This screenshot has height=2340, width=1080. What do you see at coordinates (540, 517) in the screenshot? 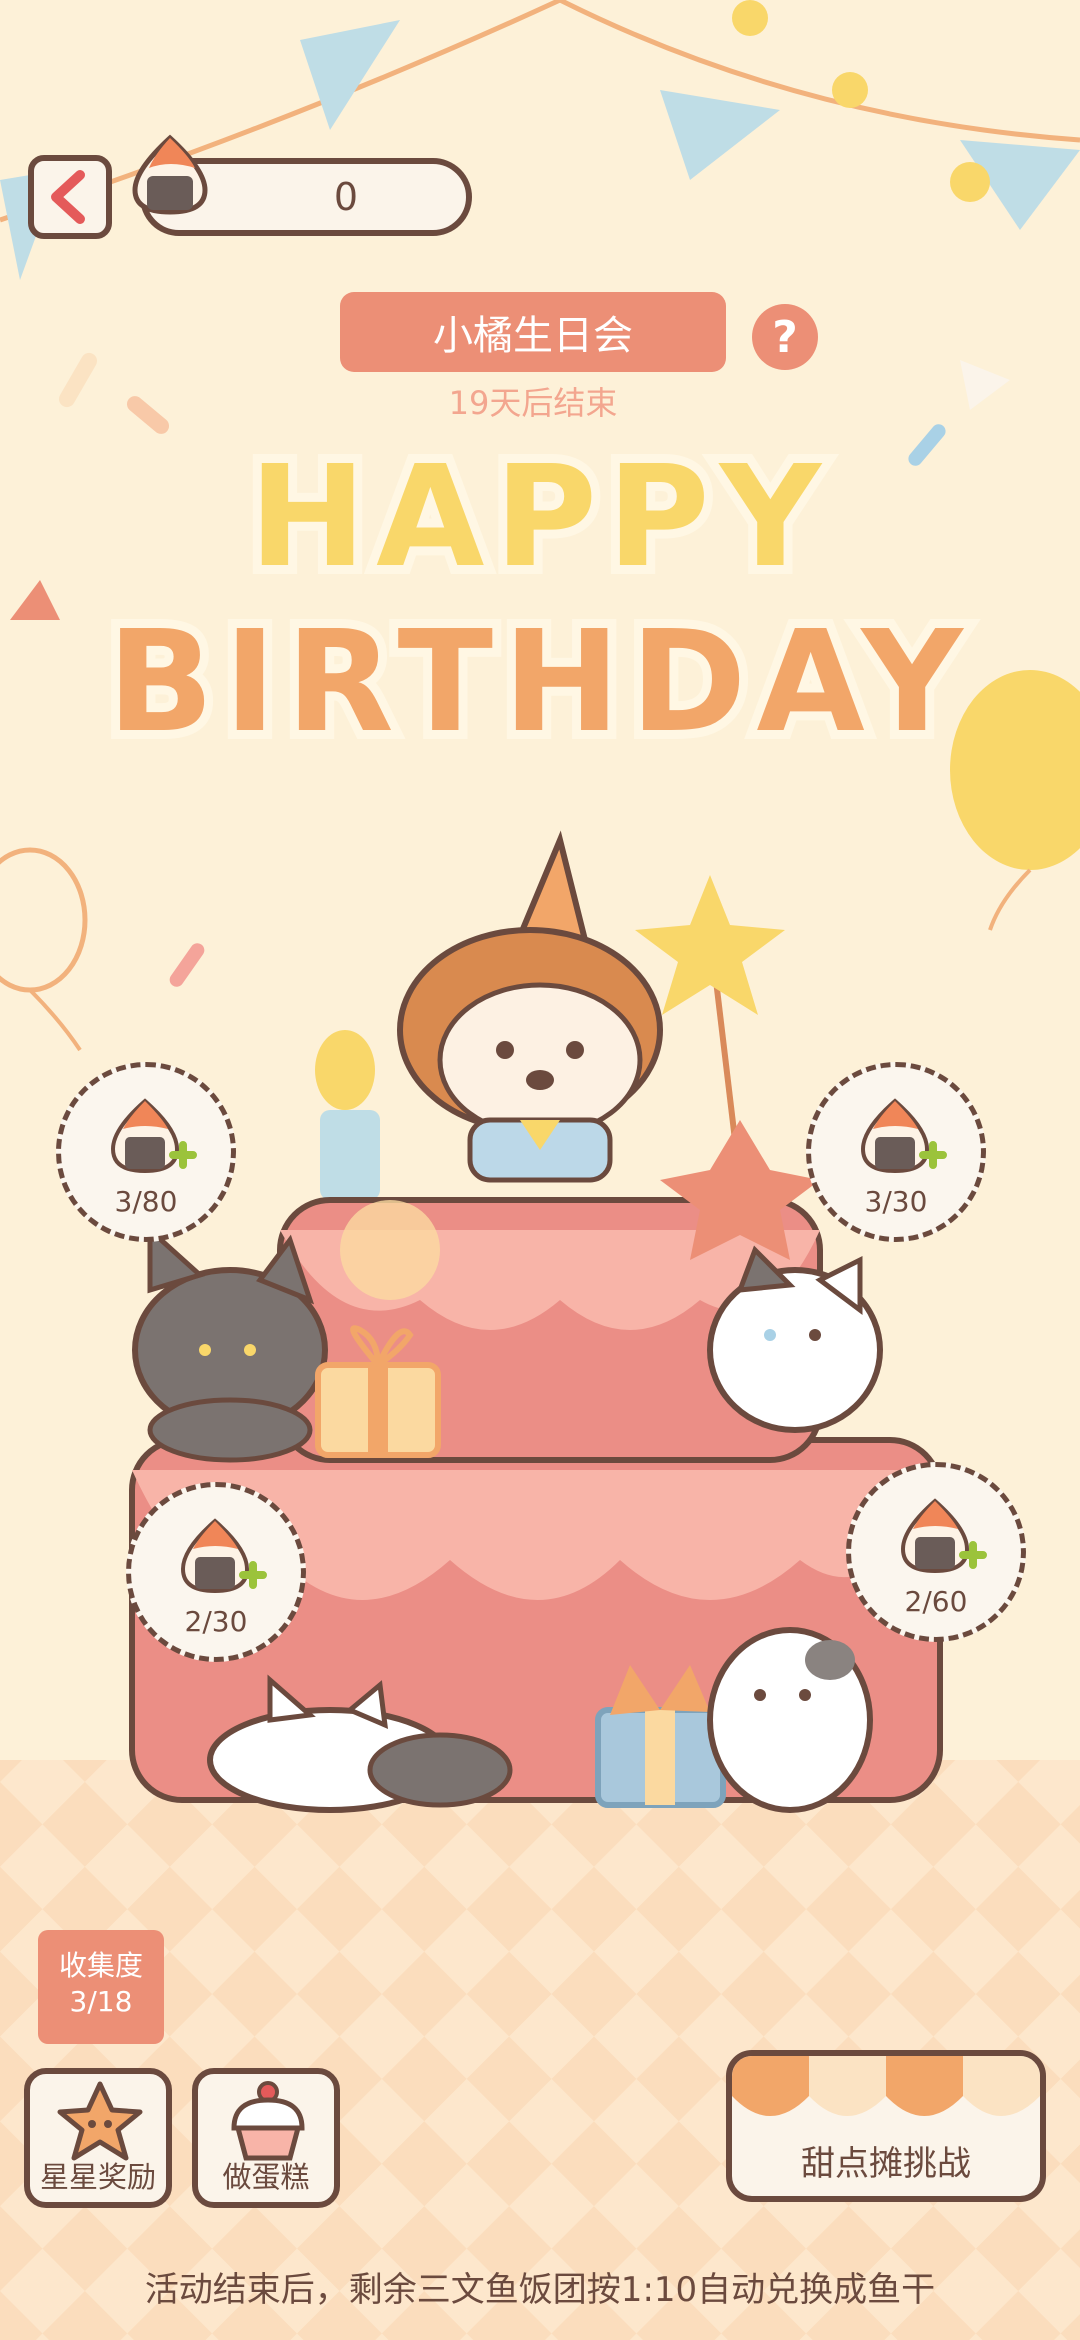
I see `banner-line-1: HAPPY` at bounding box center [540, 517].